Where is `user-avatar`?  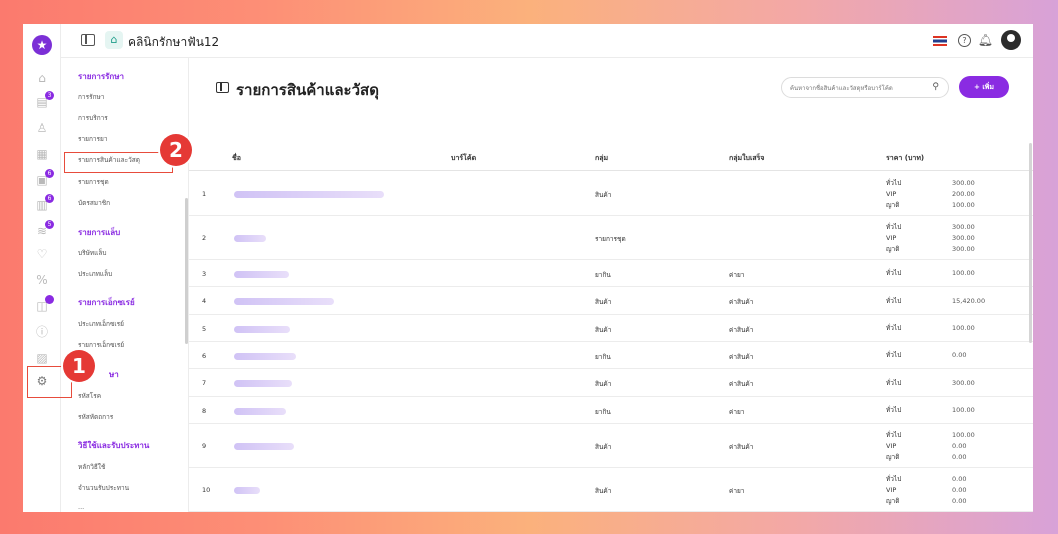 user-avatar is located at coordinates (1011, 40).